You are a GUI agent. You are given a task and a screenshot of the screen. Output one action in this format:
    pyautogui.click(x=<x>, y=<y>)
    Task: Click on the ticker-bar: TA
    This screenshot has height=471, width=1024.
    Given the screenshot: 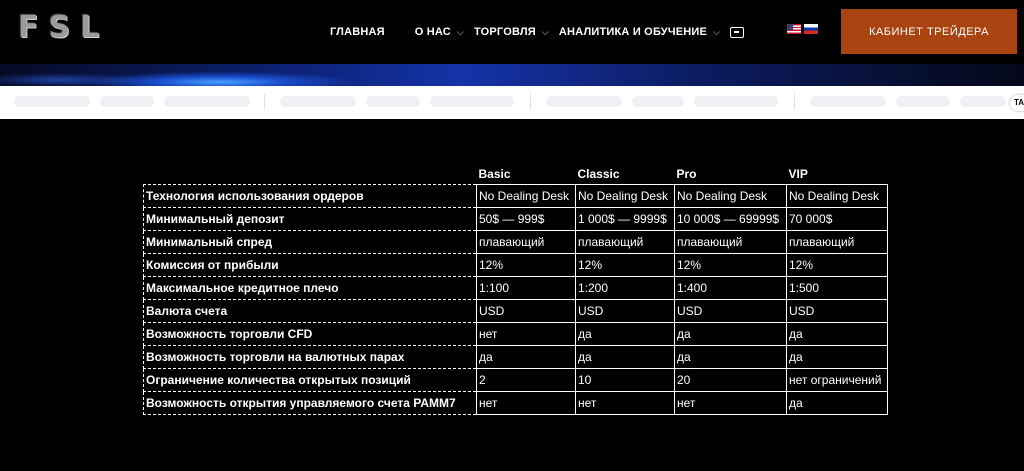 What is the action you would take?
    pyautogui.click(x=512, y=102)
    